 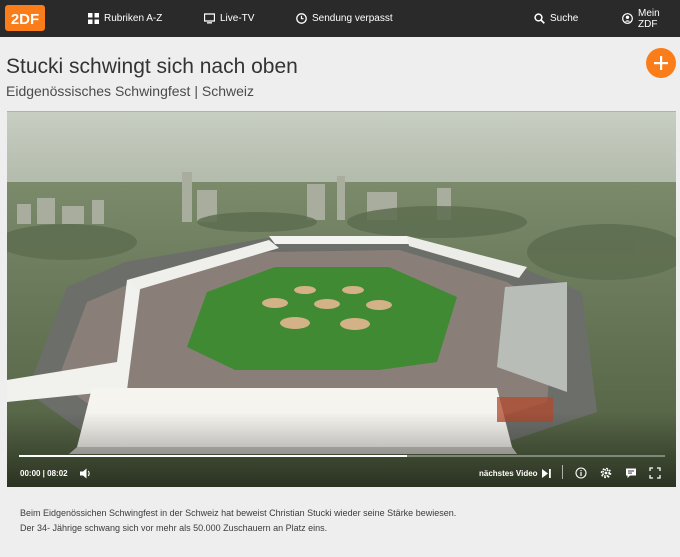 I want to click on progress-bar, so click(x=342, y=456).